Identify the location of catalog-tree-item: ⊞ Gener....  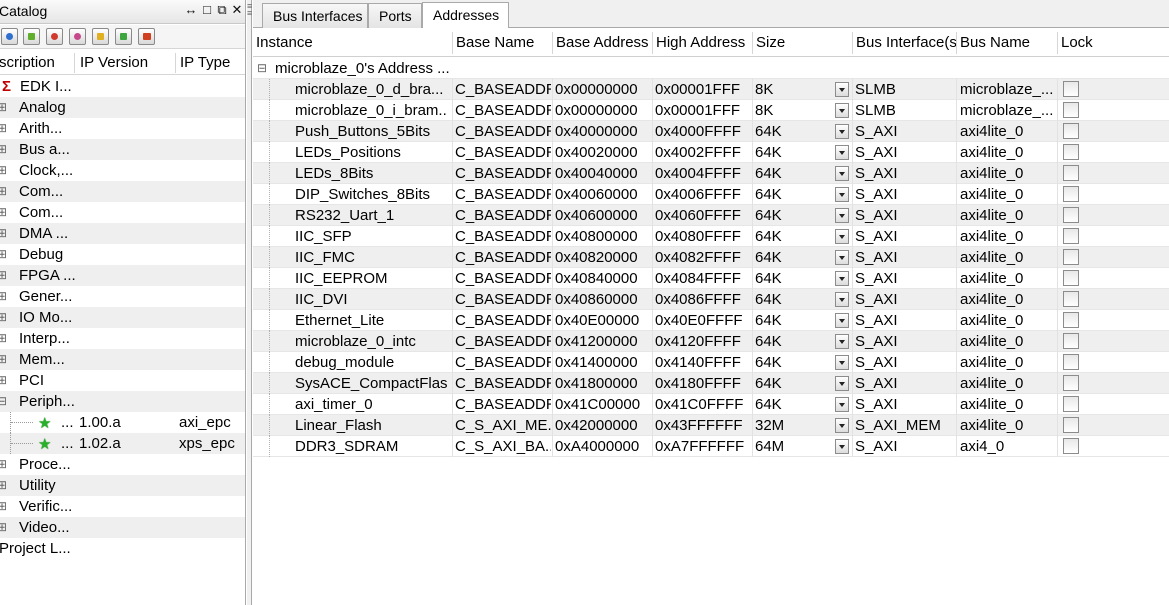
(122, 296).